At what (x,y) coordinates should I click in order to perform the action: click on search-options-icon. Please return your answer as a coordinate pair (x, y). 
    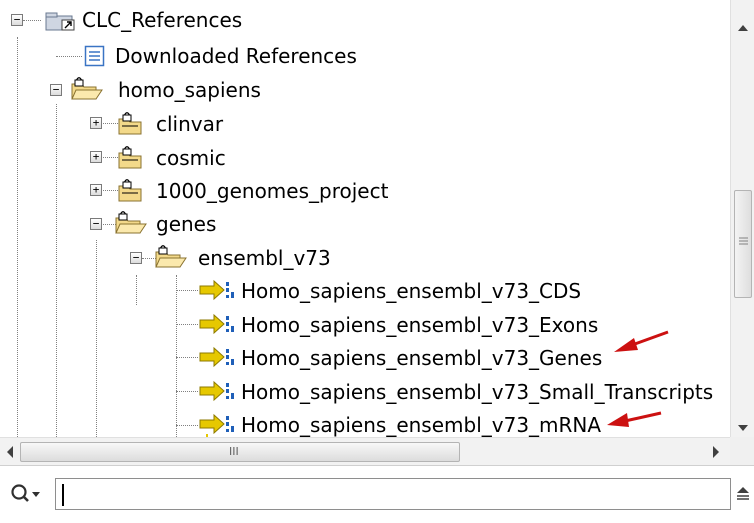
    Looking at the image, I should click on (28, 495).